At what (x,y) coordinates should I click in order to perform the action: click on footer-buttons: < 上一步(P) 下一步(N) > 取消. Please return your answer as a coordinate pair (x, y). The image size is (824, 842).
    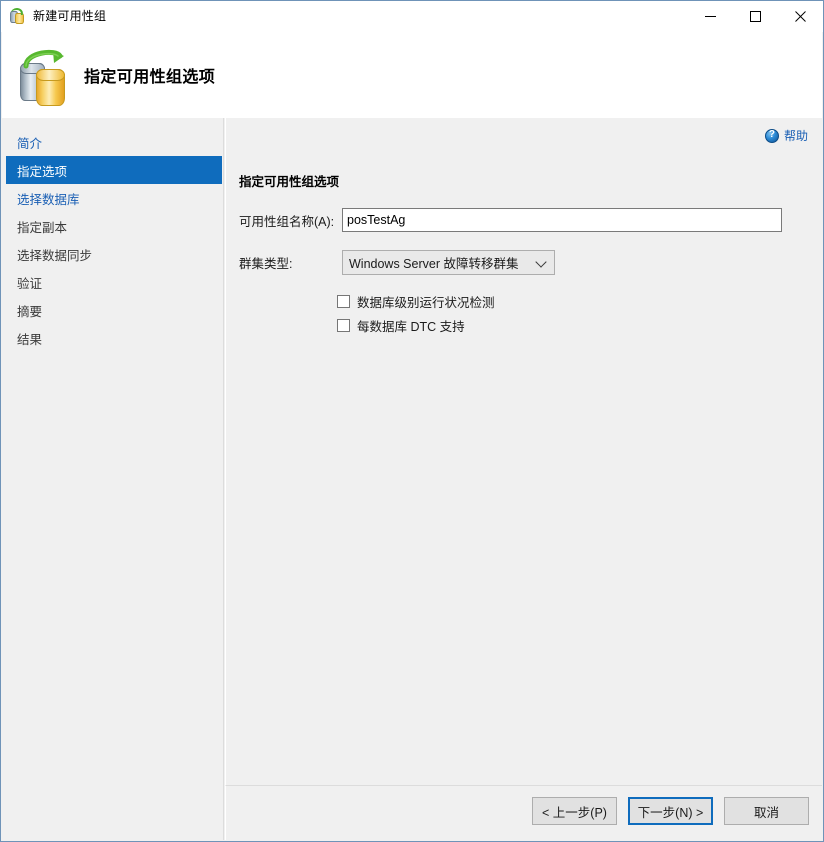
    Looking at the image, I should click on (670, 811).